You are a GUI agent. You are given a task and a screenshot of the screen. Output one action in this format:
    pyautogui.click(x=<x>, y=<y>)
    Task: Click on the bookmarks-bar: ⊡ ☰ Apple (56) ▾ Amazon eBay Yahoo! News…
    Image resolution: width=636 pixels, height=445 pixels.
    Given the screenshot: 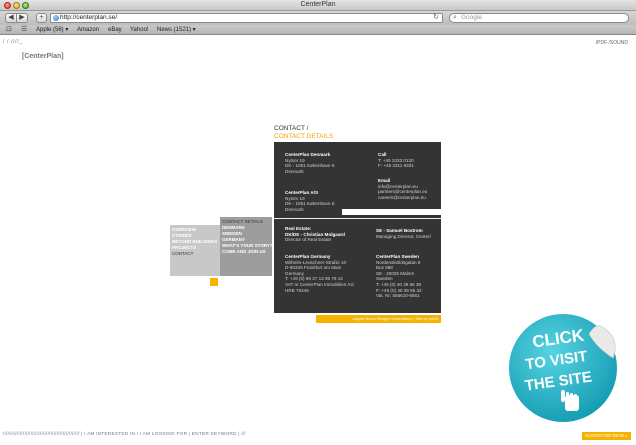 What is the action you would take?
    pyautogui.click(x=318, y=30)
    